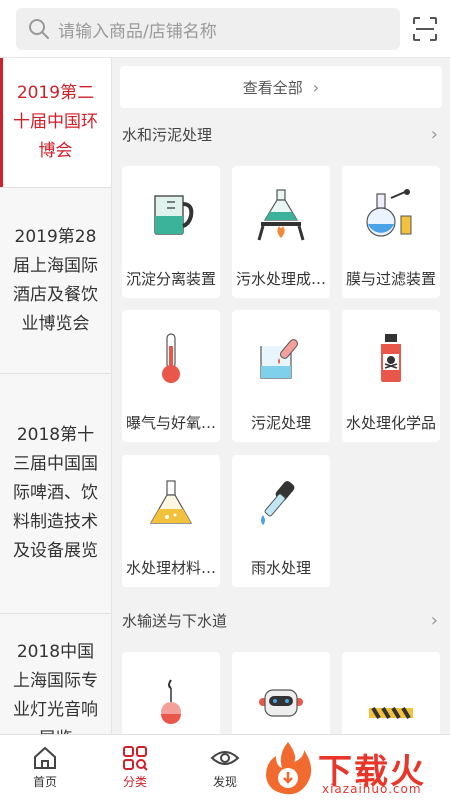 The image size is (450, 800). Describe the element at coordinates (353, 768) in the screenshot. I see `watermark-logo: 下载火 xiazaihuo.com` at that location.